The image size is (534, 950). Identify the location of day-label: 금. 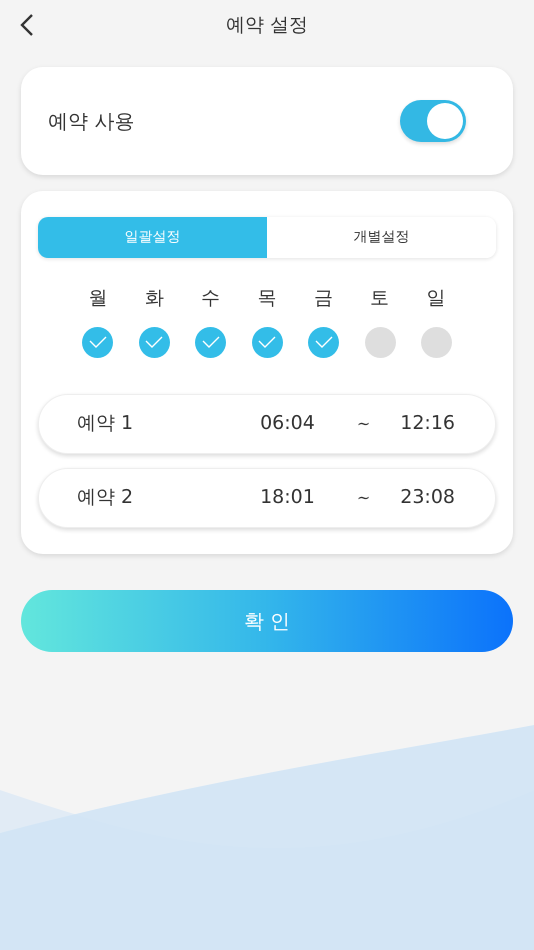
(323, 298).